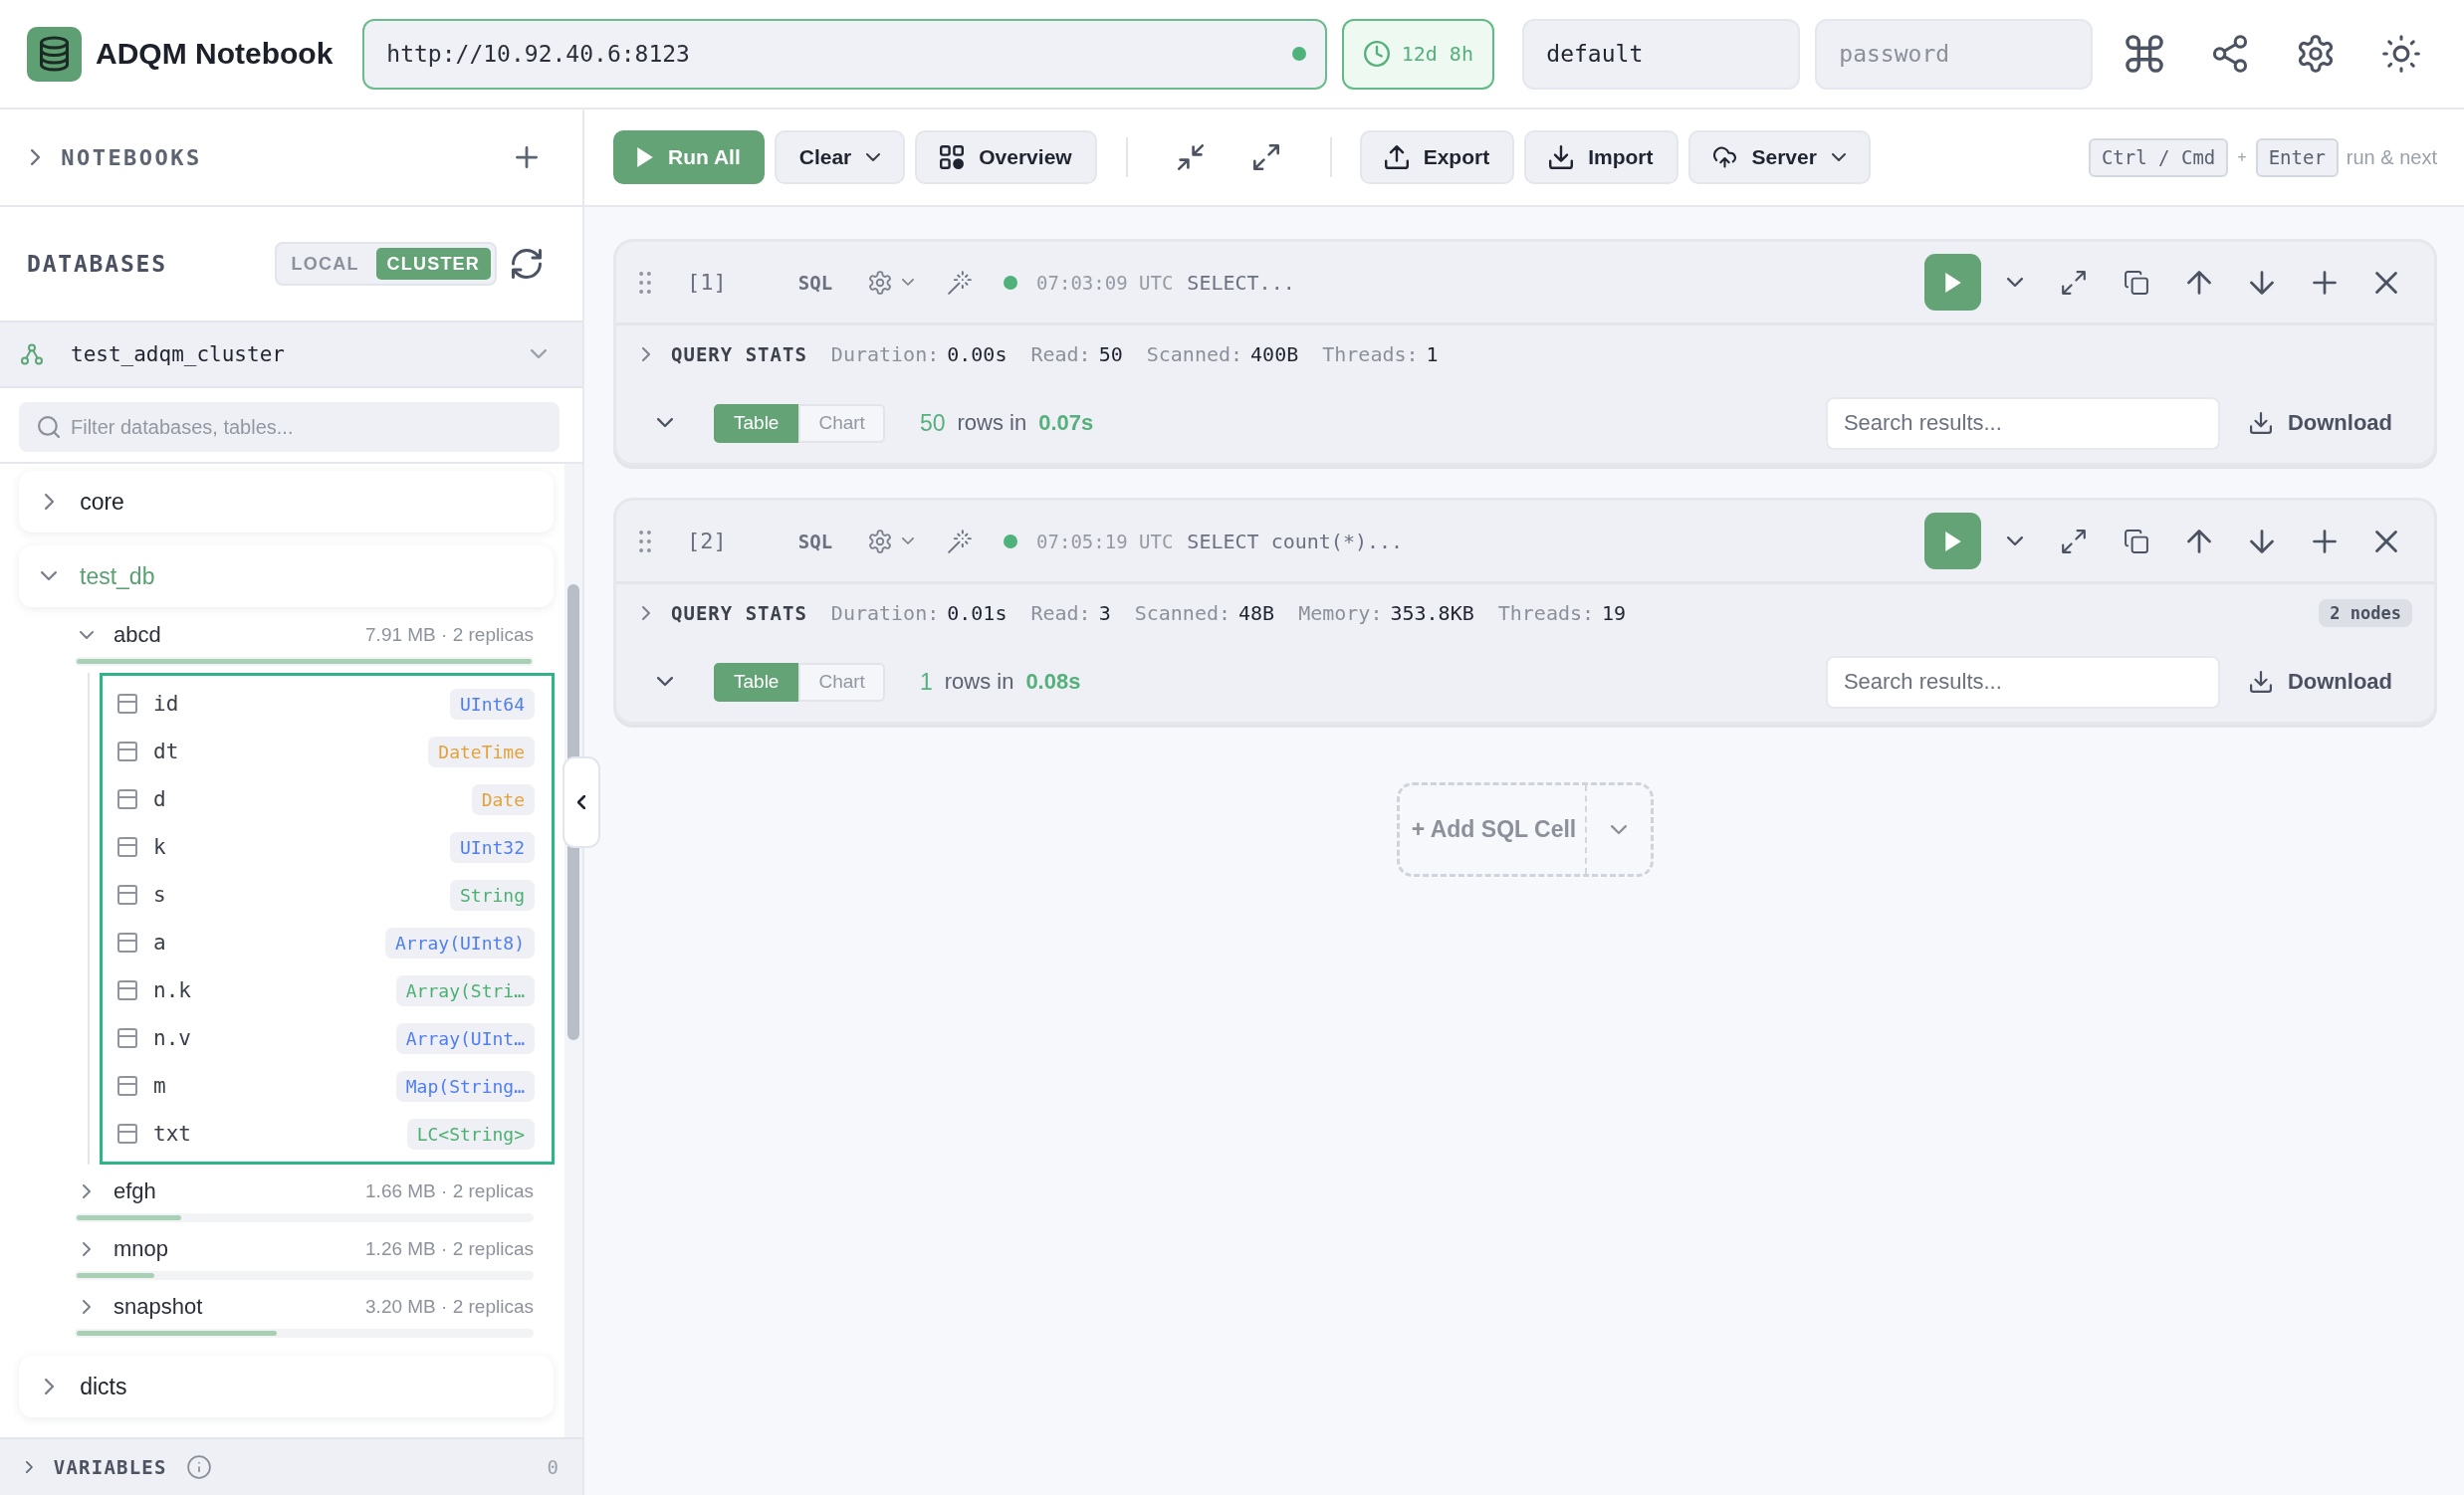  What do you see at coordinates (198, 1467) in the screenshot?
I see `info-icon` at bounding box center [198, 1467].